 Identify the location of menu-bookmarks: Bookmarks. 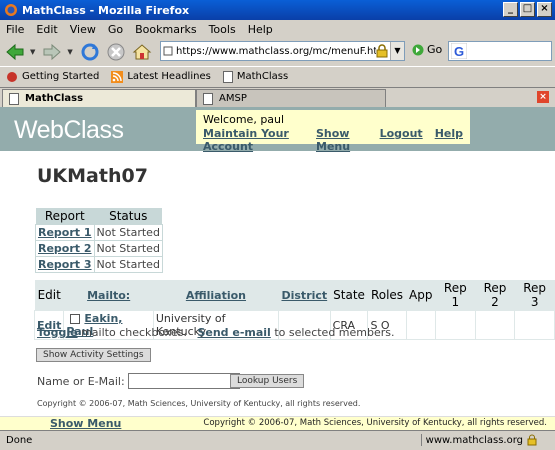
(165, 29).